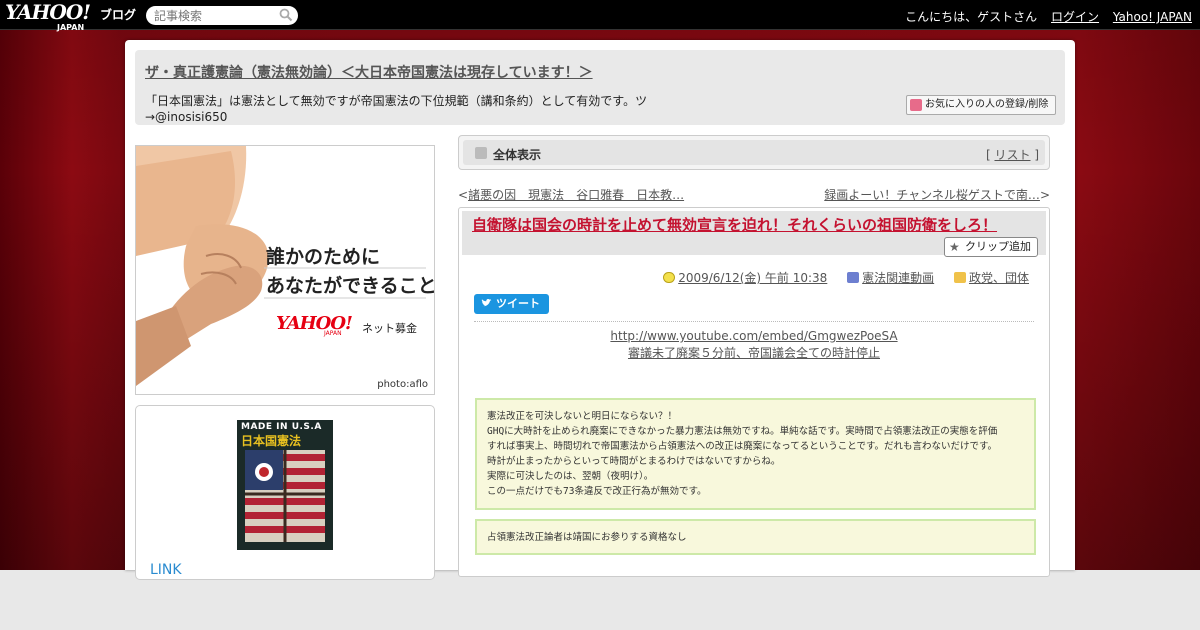 The width and height of the screenshot is (1200, 630). Describe the element at coordinates (734, 224) in the screenshot. I see `article-title: 自衛隊は国会の時計を止めて無効宣言を迫れ！それくらいの祖国防衛をしろ！` at that location.